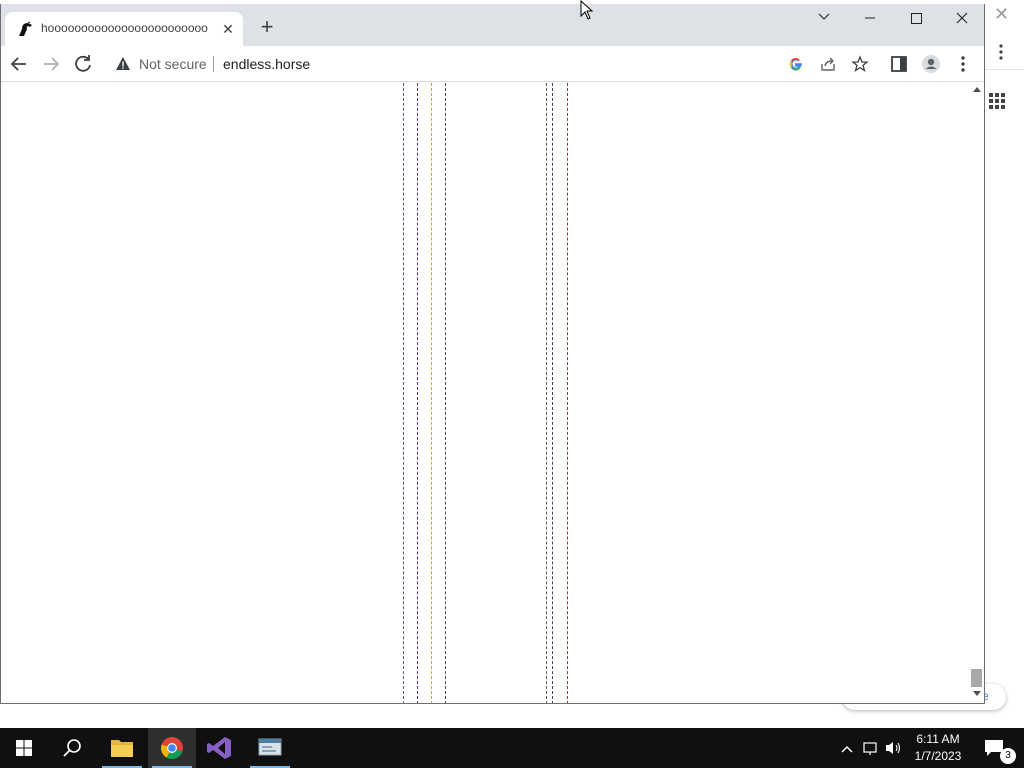  Describe the element at coordinates (25, 28) in the screenshot. I see `horse-icon` at that location.